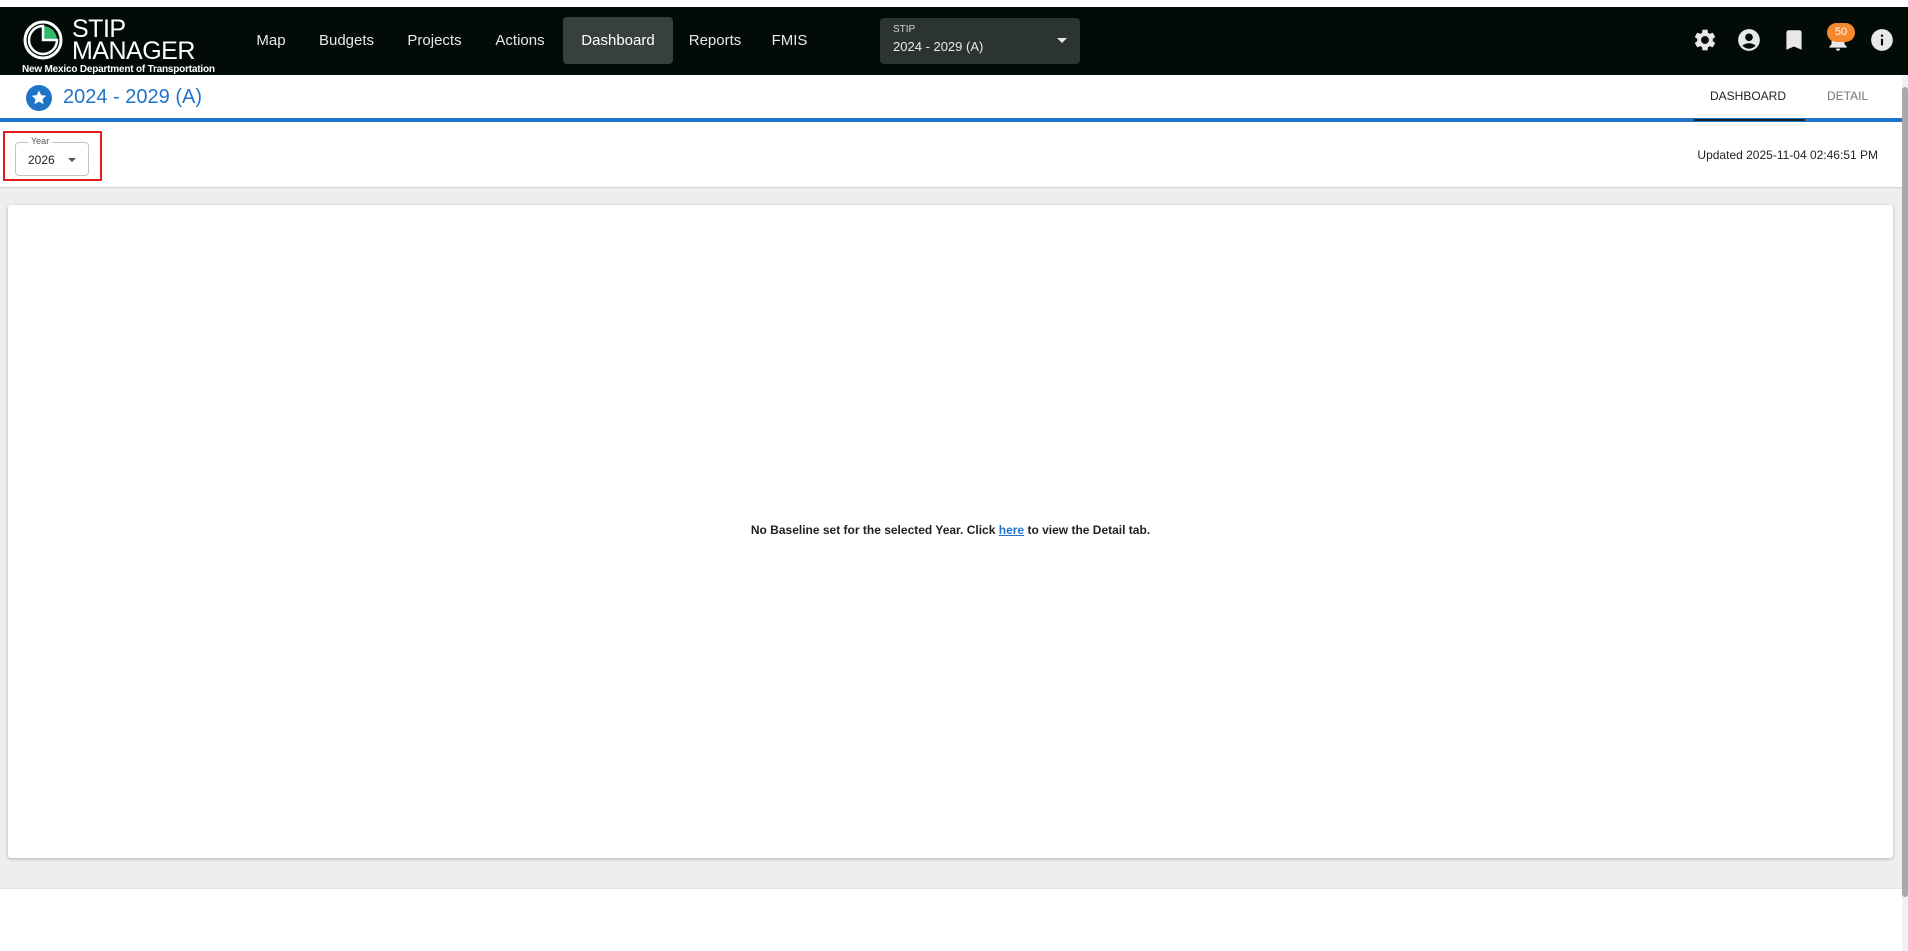 This screenshot has width=1908, height=951. Describe the element at coordinates (1905, 492) in the screenshot. I see `scrollbar-thumb` at that location.